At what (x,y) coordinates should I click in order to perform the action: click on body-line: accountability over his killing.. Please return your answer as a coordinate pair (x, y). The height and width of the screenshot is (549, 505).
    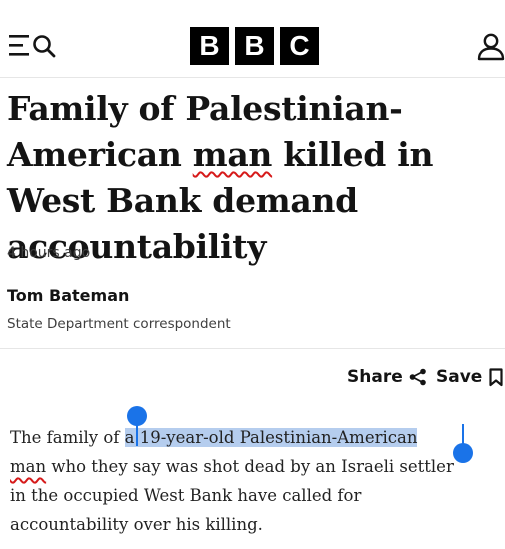
    Looking at the image, I should click on (136, 524).